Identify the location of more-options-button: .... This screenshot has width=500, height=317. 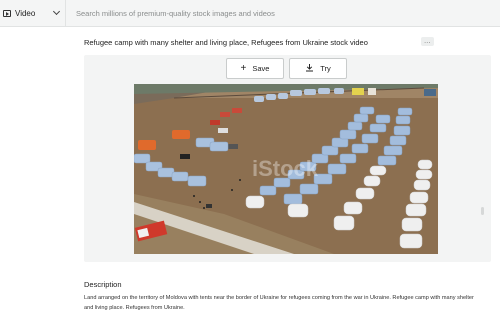
(427, 41).